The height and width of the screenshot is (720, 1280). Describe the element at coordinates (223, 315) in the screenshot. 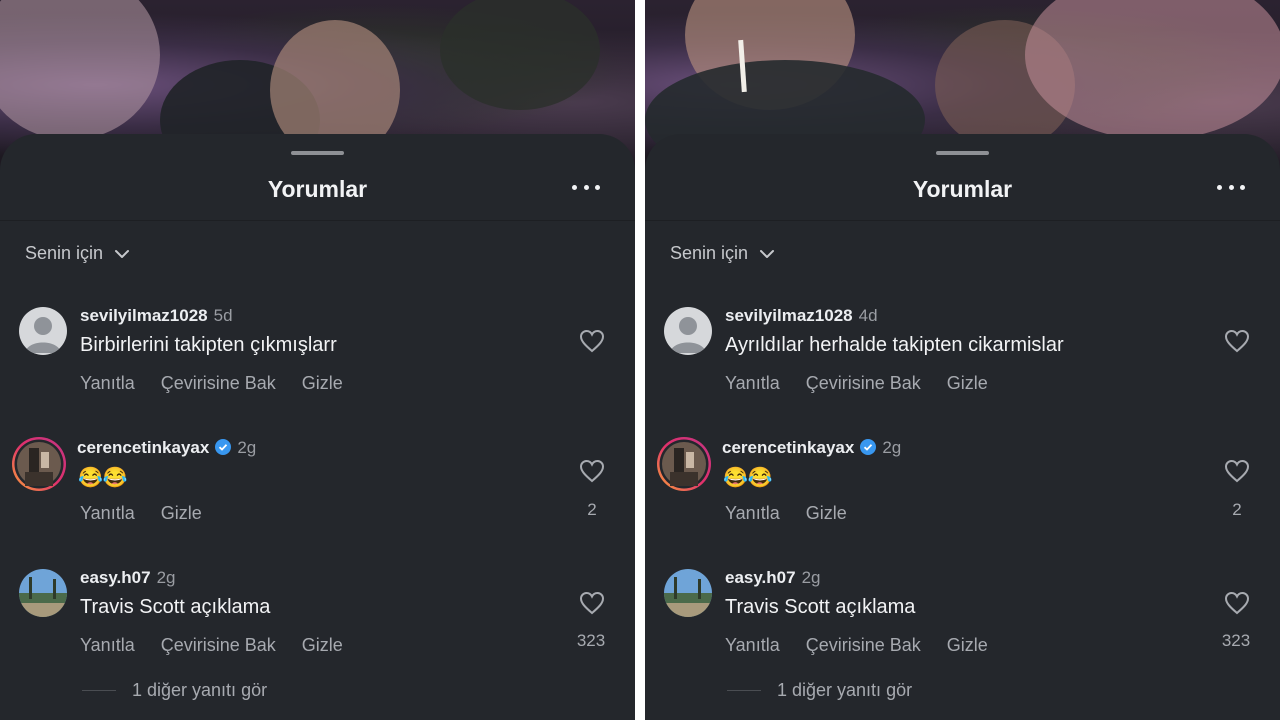

I see `comment-time: 5d` at that location.